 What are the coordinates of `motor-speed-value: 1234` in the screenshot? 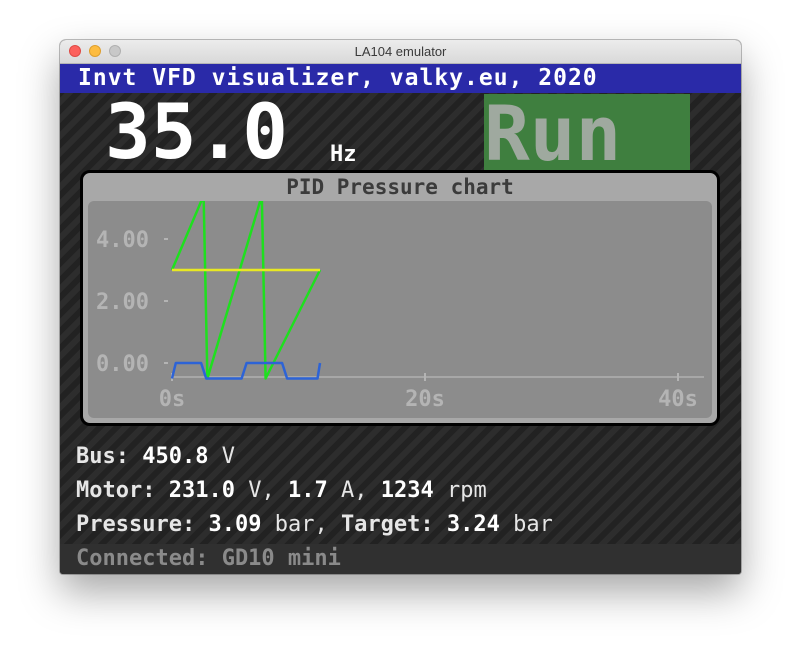 It's located at (407, 490).